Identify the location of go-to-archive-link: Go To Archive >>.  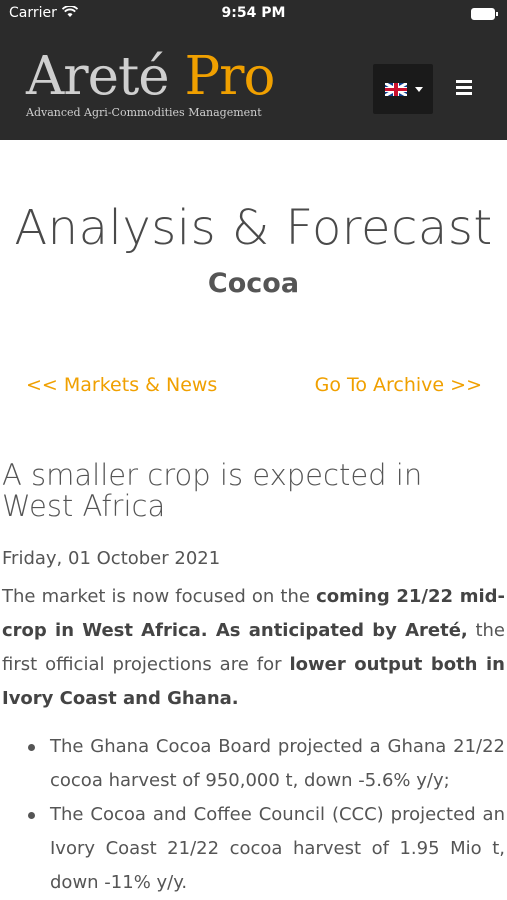
(398, 385).